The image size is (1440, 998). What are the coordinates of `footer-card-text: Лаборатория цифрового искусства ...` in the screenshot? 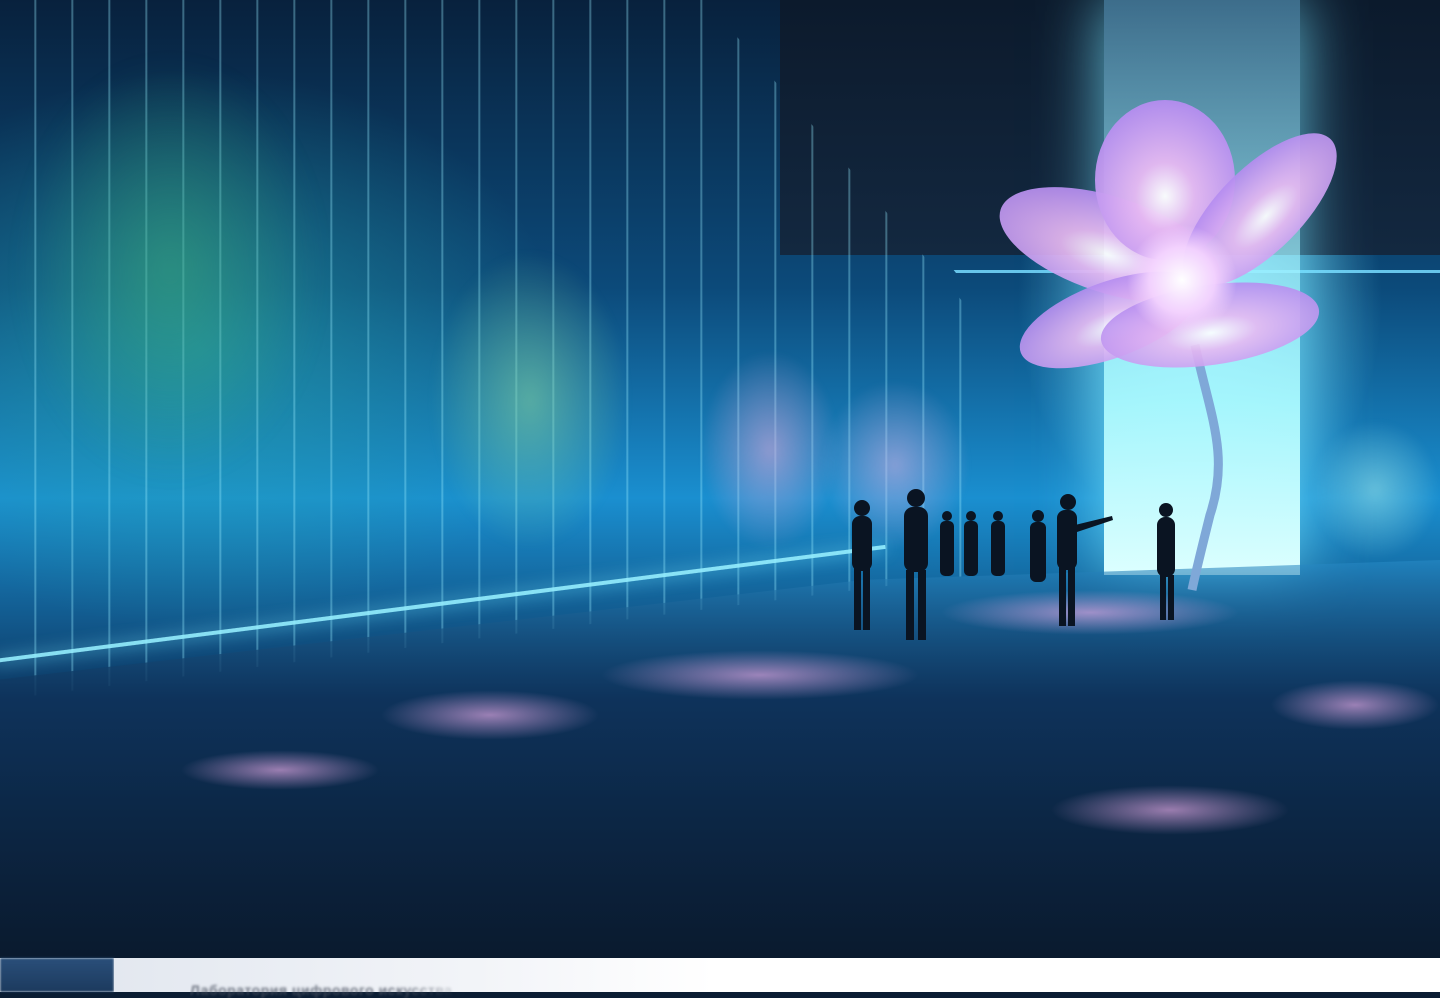 It's located at (330, 990).